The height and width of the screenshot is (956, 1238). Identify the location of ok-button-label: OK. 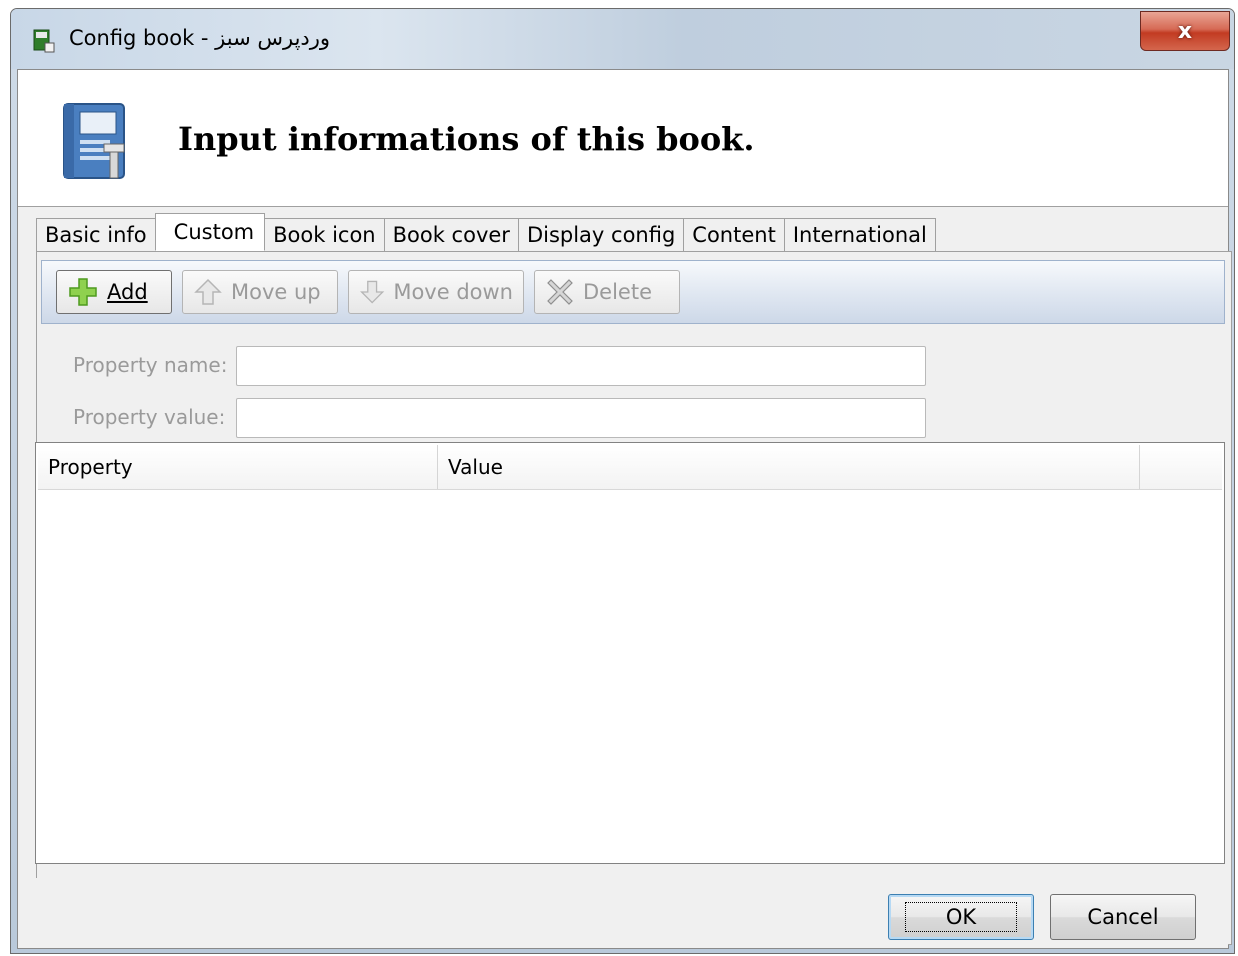
(961, 917).